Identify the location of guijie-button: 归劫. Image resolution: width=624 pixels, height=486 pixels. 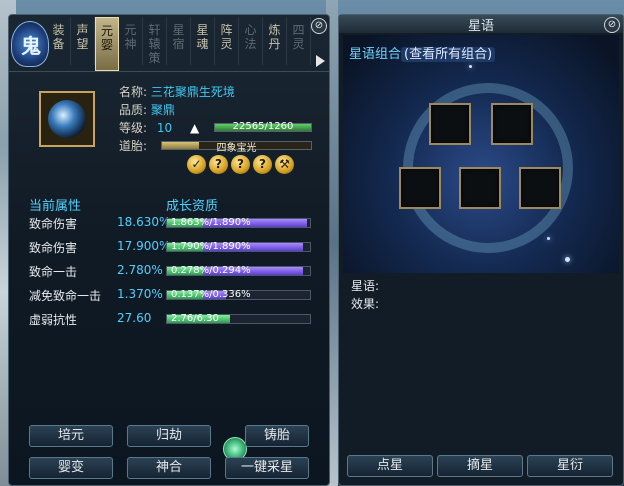
(169, 436).